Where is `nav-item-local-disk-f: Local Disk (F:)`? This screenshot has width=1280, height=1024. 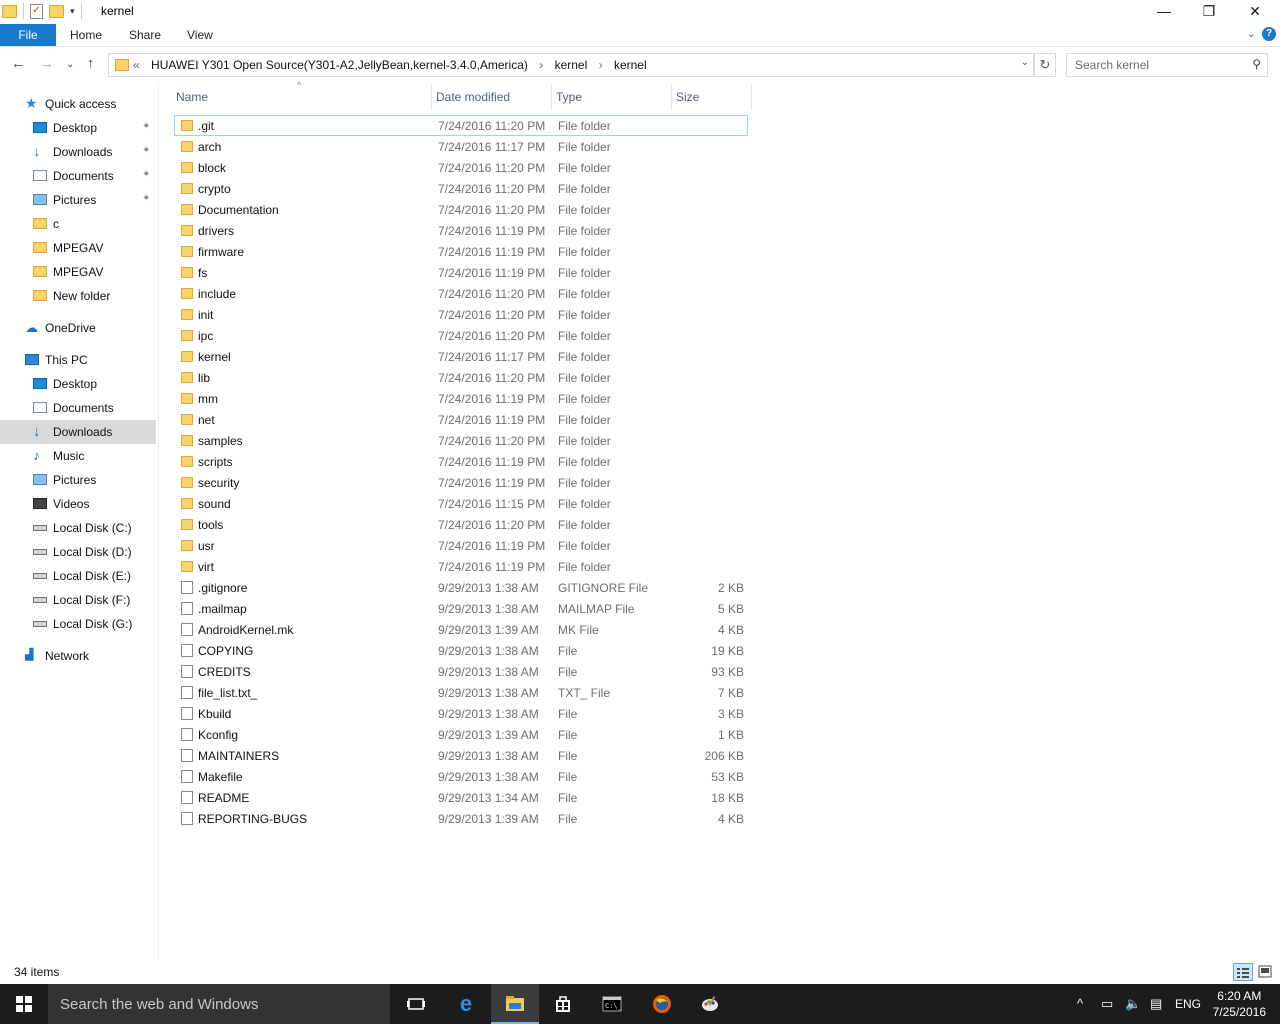
nav-item-local-disk-f: Local Disk (F:) is located at coordinates (78, 600).